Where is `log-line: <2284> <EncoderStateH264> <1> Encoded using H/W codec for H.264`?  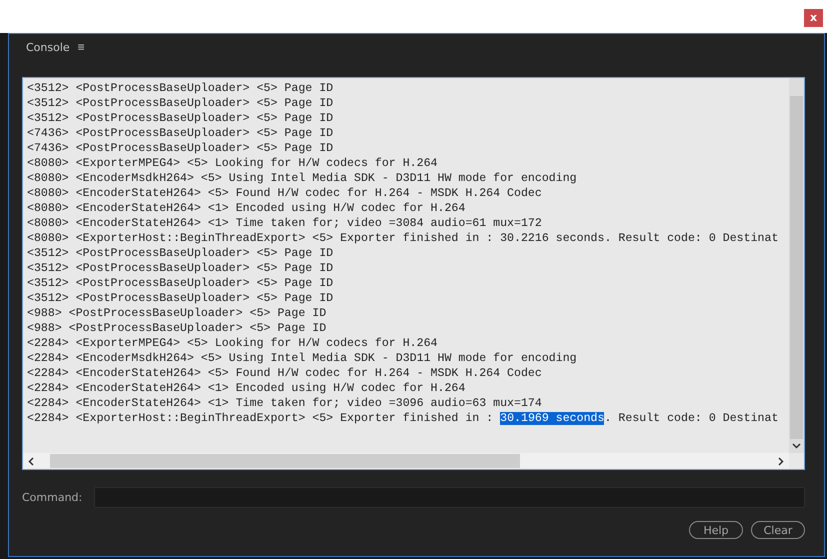 log-line: <2284> <EncoderStateH264> <1> Encoded using H/W codec for H.264 is located at coordinates (246, 388).